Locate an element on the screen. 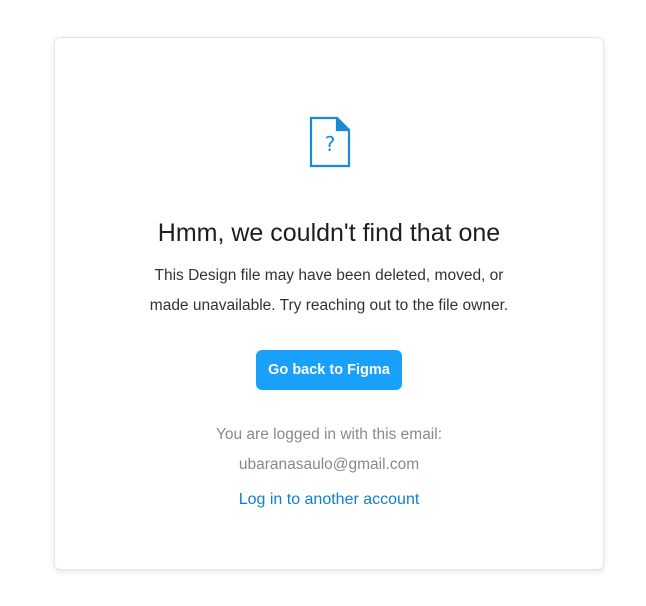 This screenshot has width=646, height=606. page-title: Hmm, we couldn't find that one is located at coordinates (329, 233).